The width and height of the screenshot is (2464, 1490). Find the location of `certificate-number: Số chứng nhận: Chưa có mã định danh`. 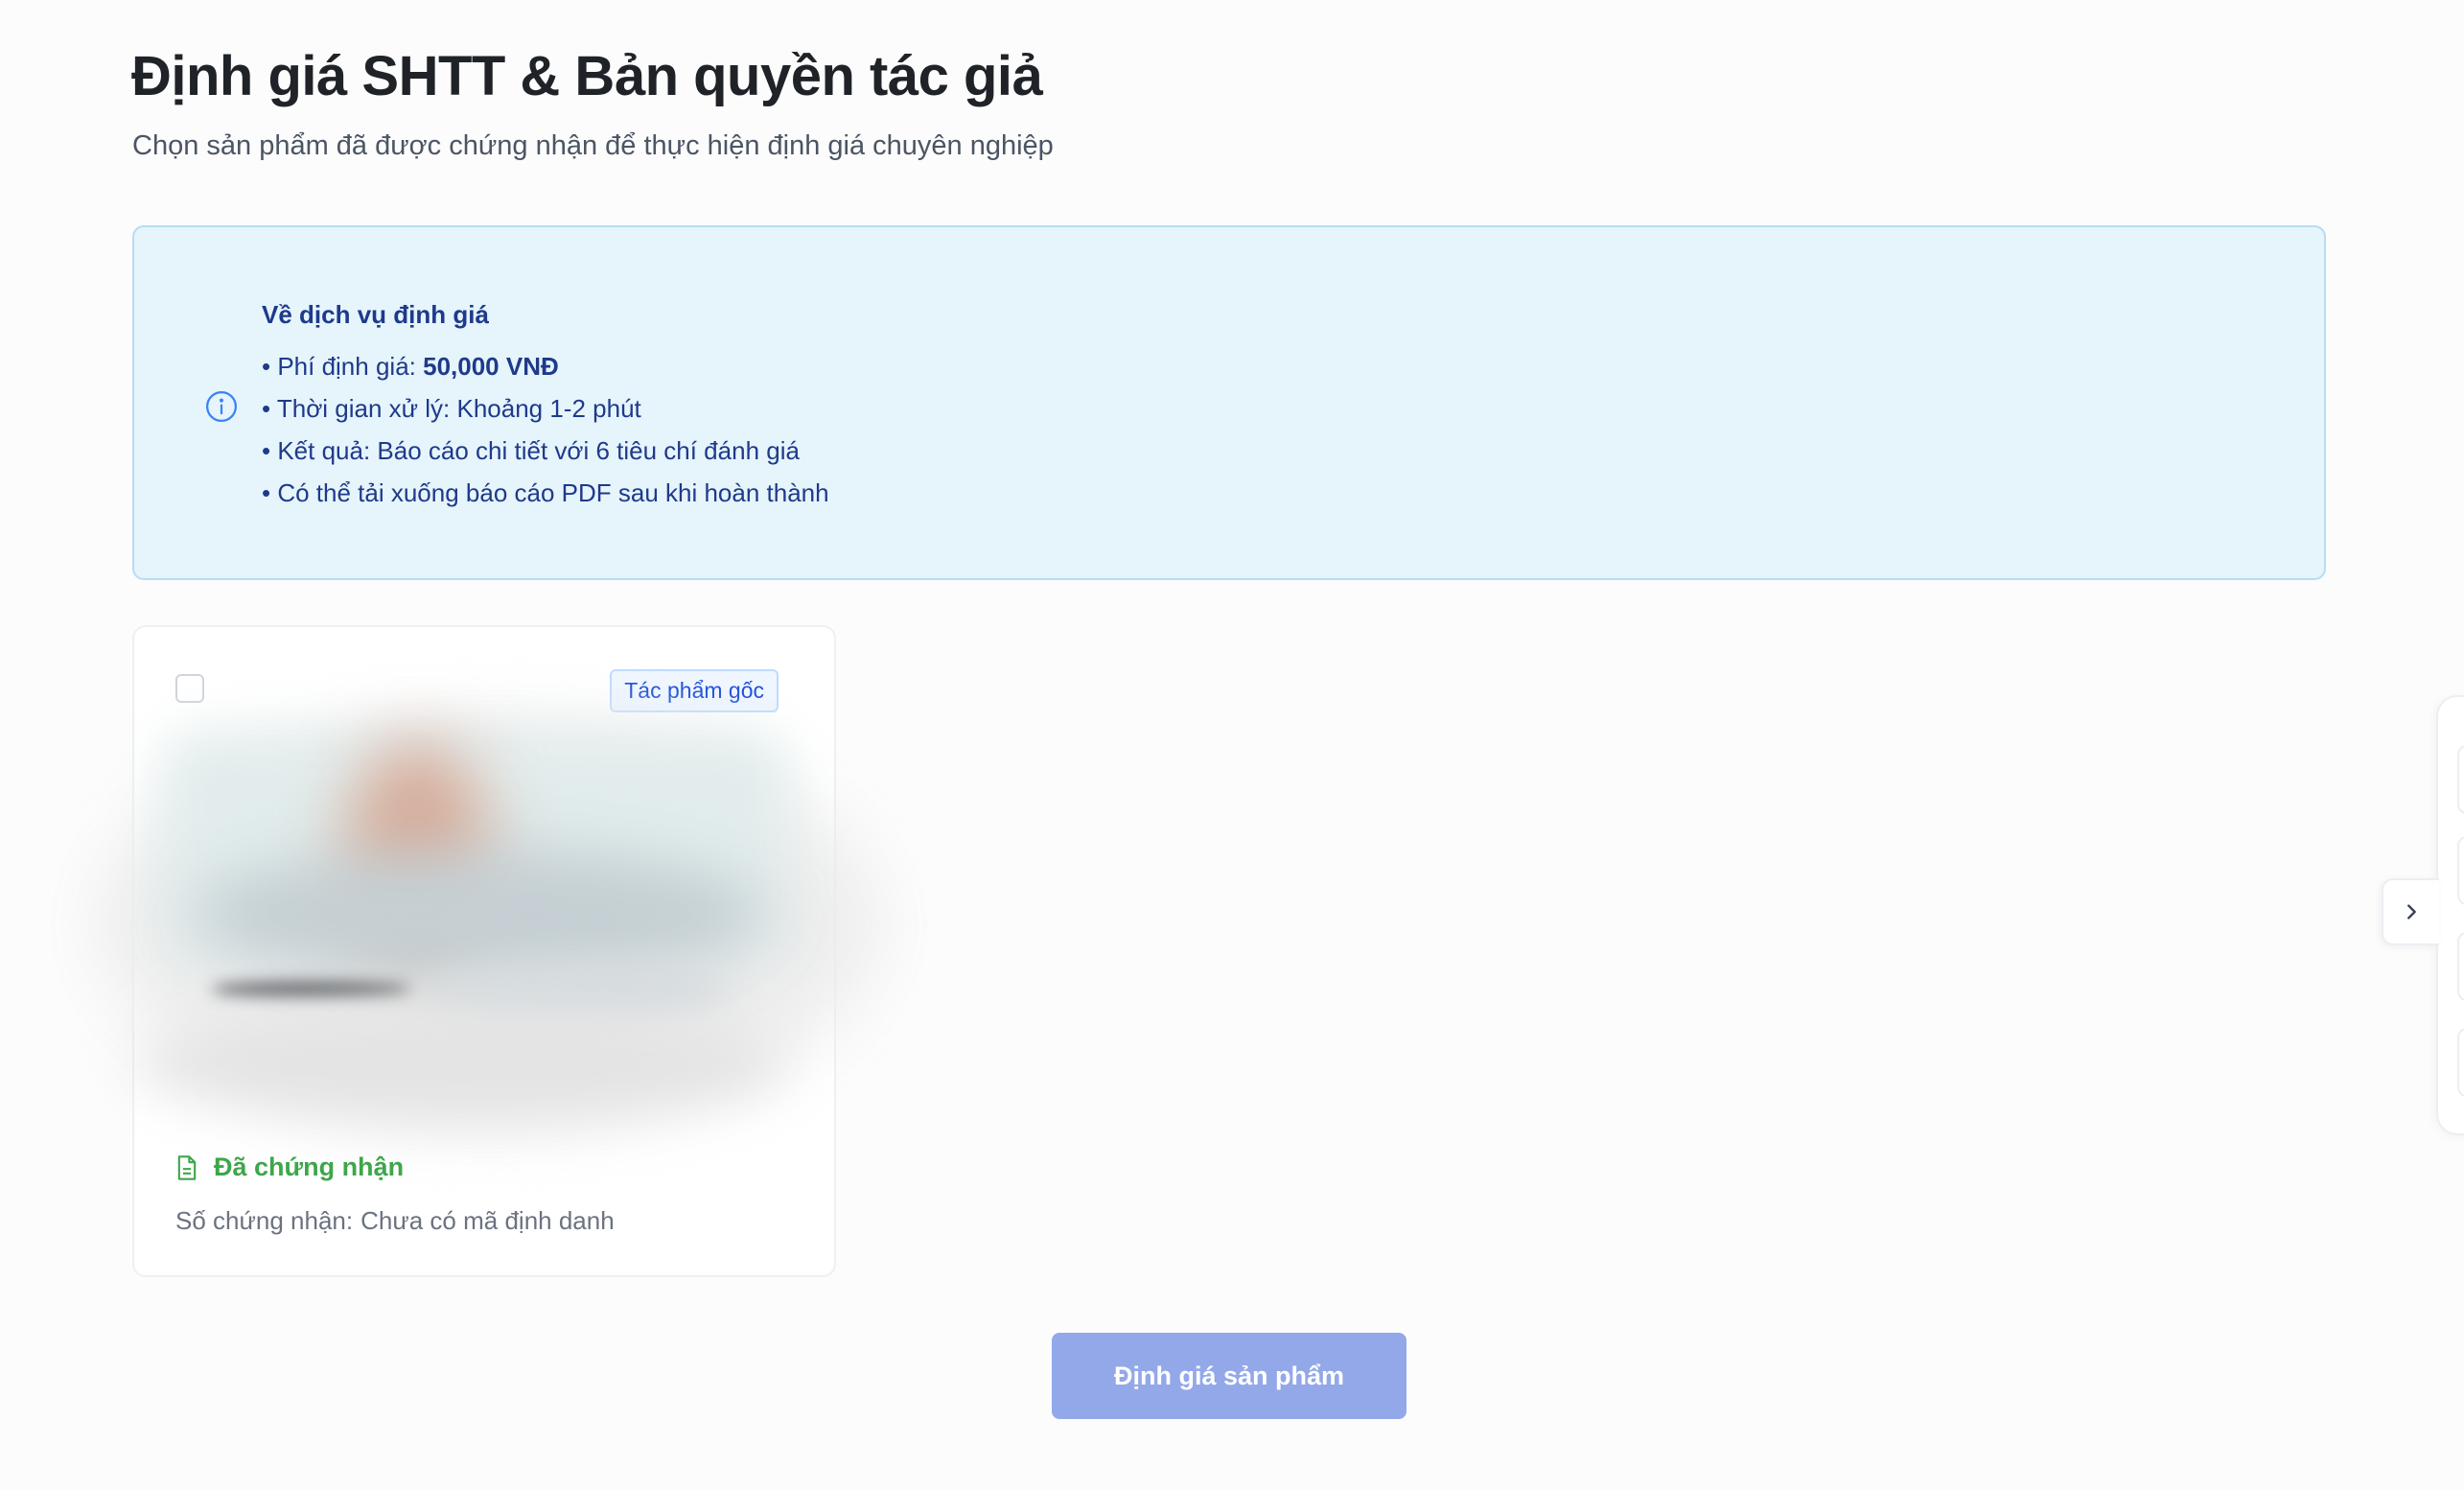

certificate-number: Số chứng nhận: Chưa có mã định danh is located at coordinates (399, 1221).